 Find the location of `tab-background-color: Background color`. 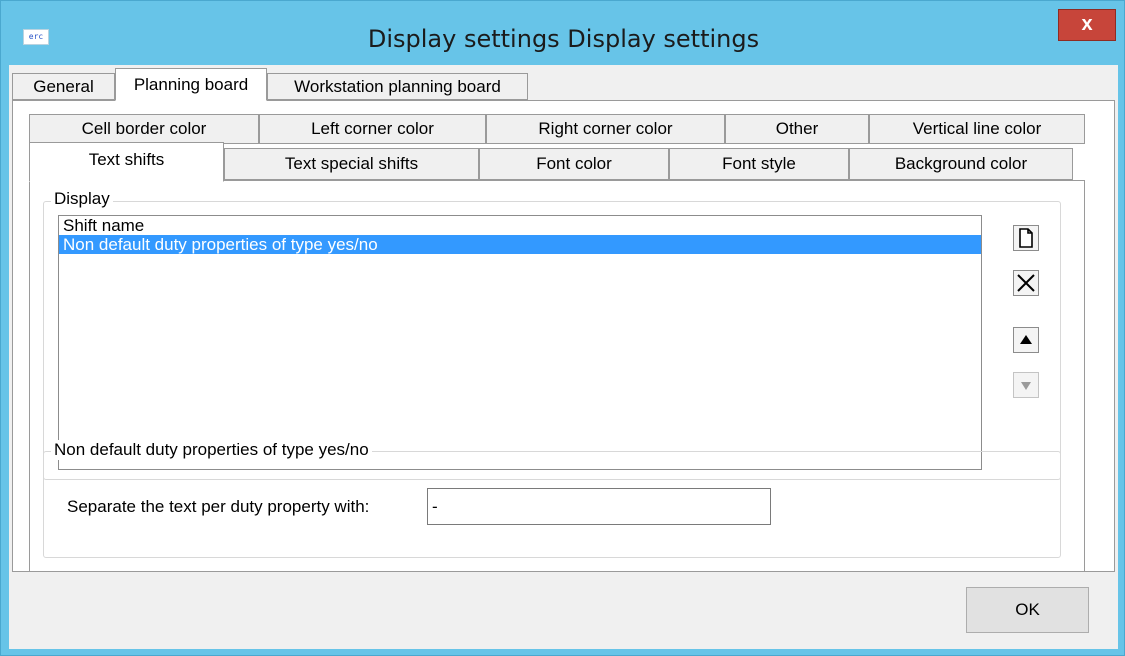

tab-background-color: Background color is located at coordinates (961, 164).